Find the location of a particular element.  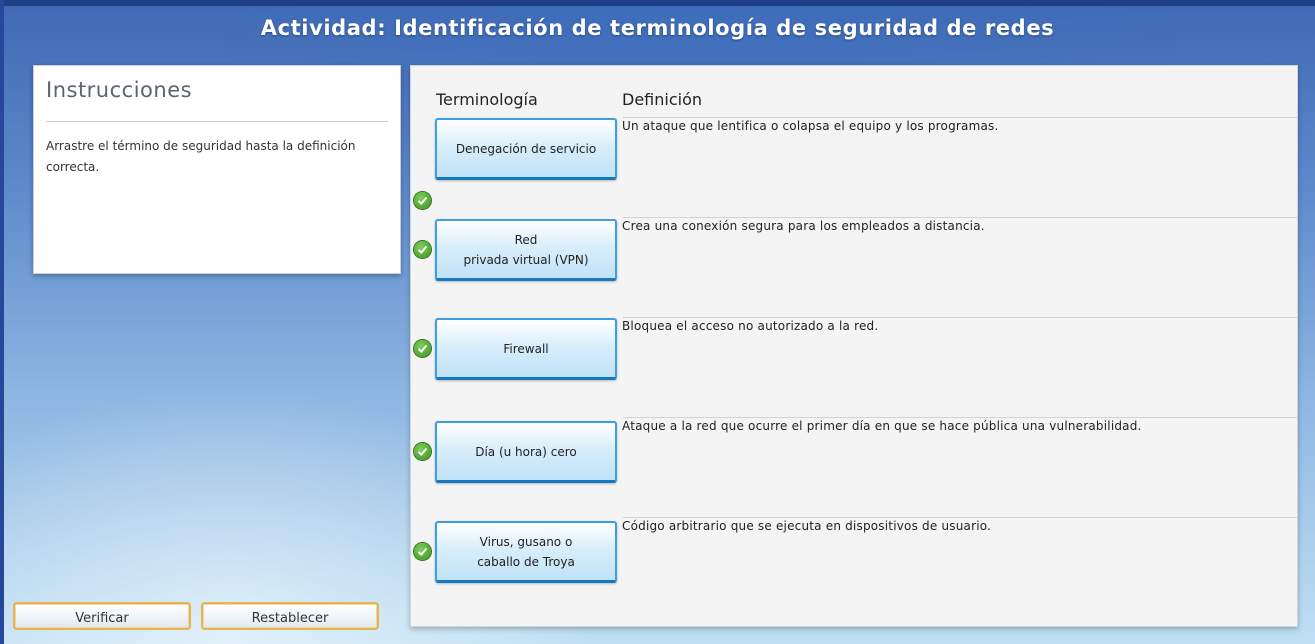

term-card: Red privada virtual (VPN) is located at coordinates (526, 250).